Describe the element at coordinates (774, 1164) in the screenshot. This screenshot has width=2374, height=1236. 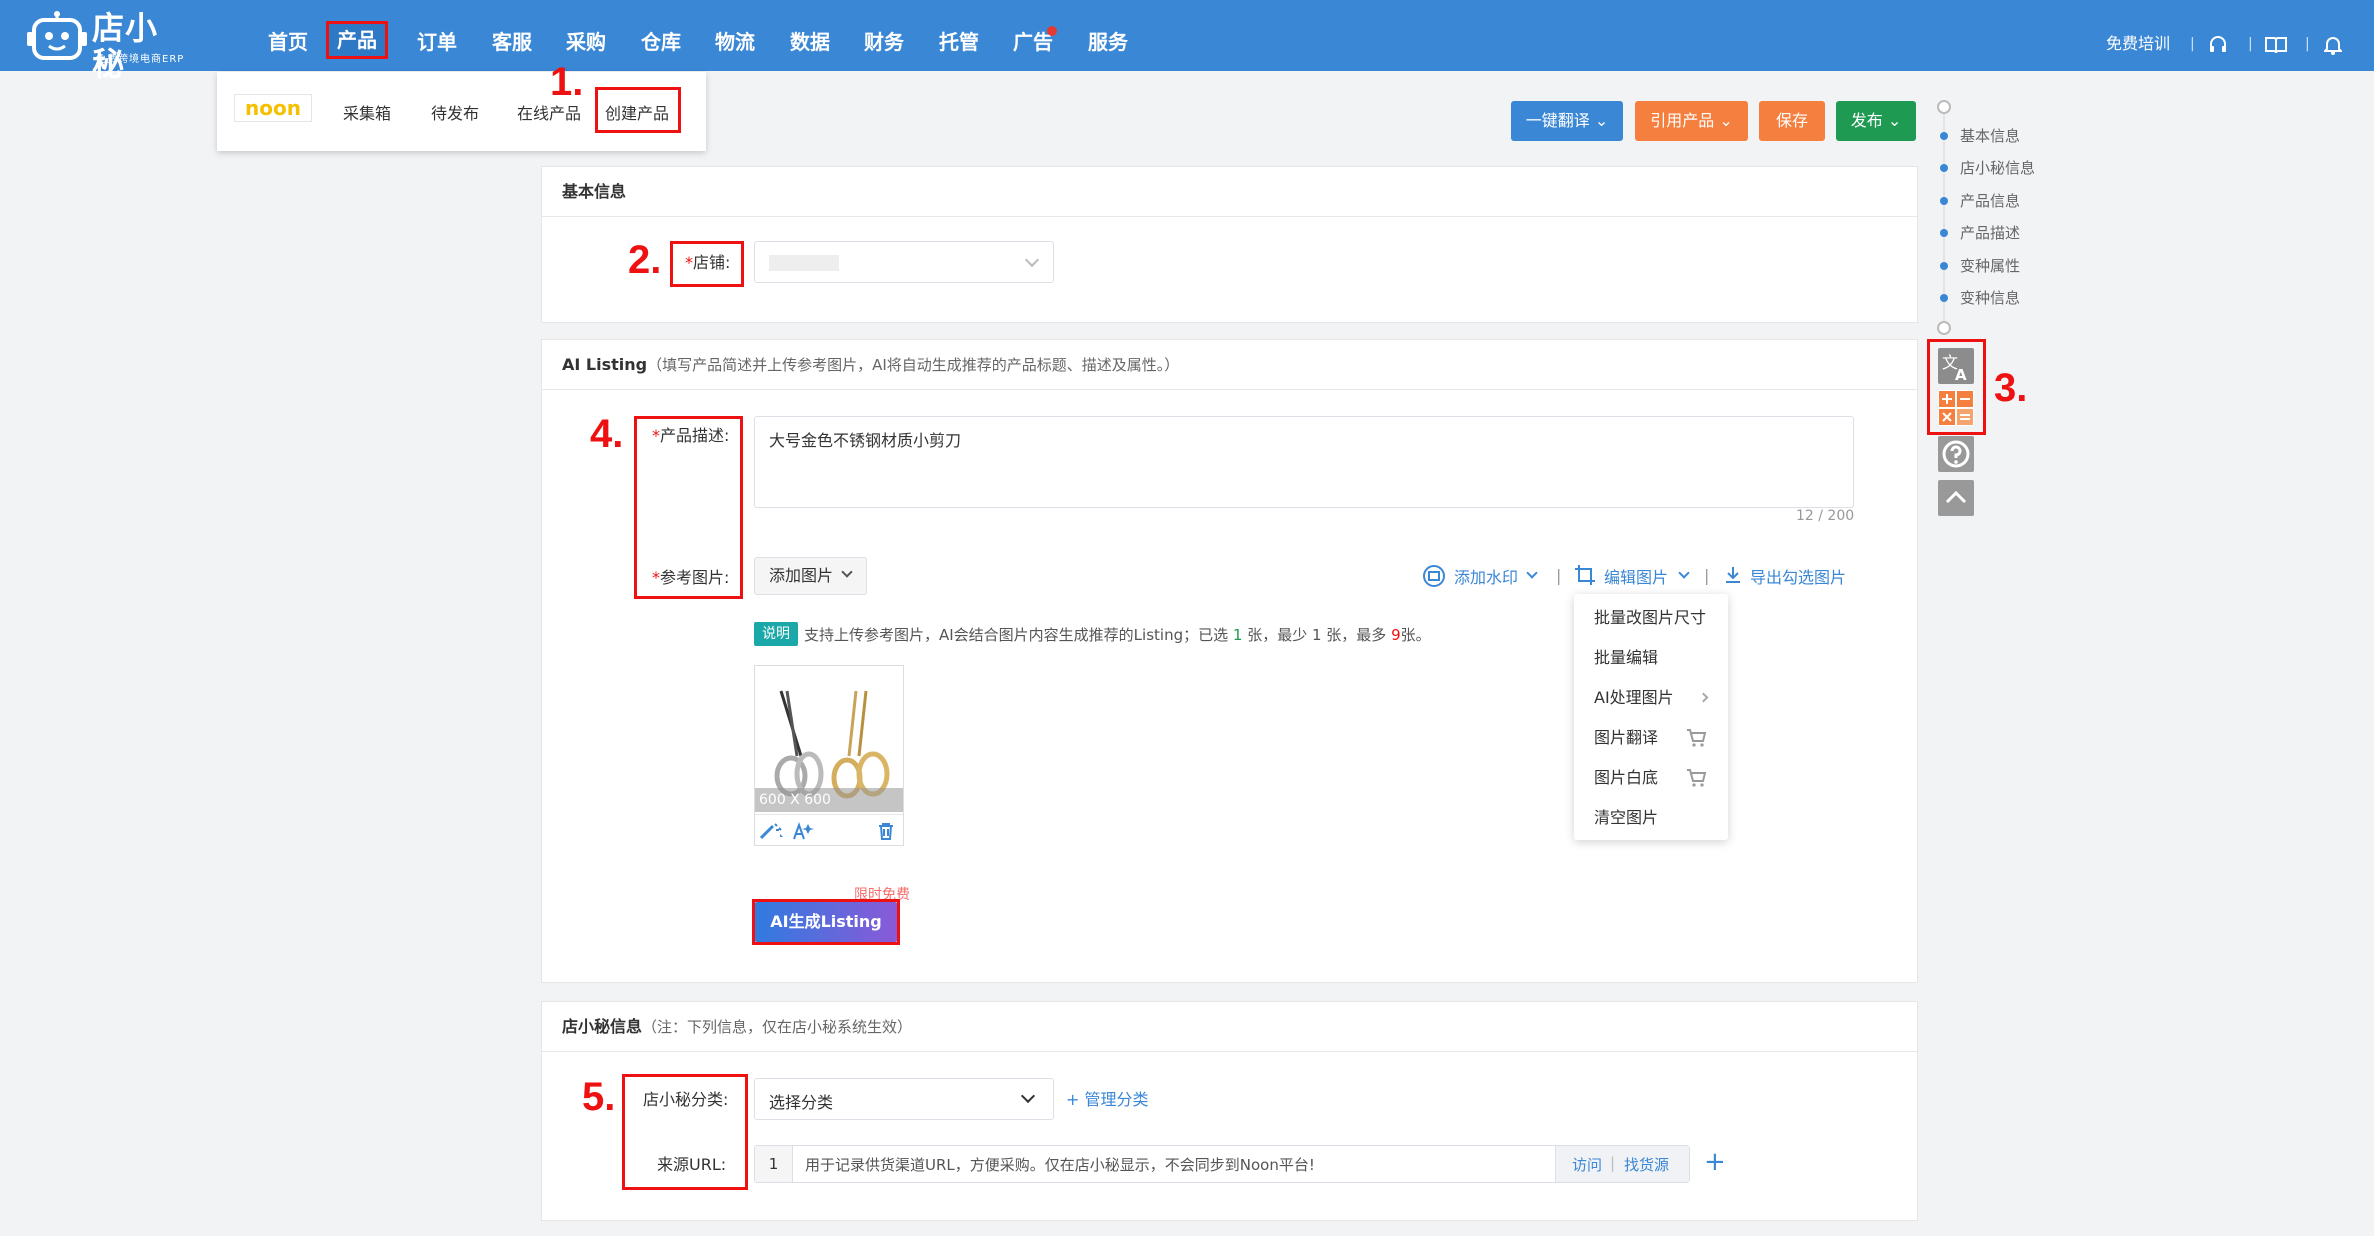
I see `url-index: 1` at that location.